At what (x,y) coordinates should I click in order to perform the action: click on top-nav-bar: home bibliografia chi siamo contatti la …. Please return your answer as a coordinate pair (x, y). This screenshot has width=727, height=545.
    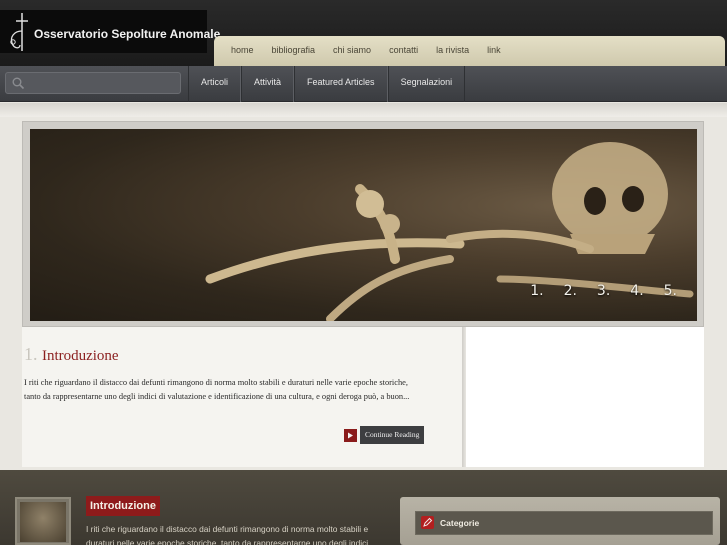
    Looking at the image, I should click on (469, 51).